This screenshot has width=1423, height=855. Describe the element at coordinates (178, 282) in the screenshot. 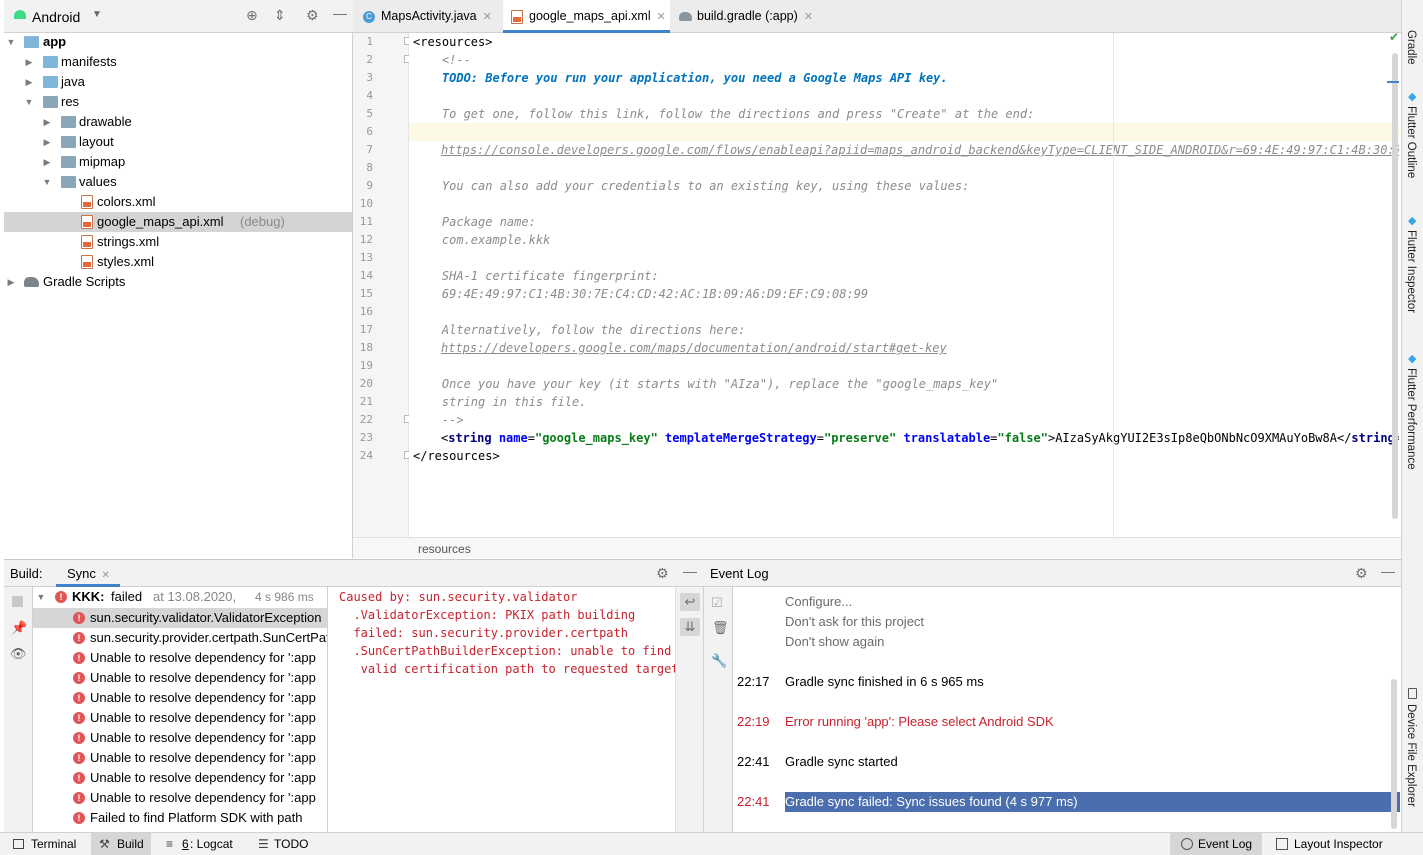

I see `tree-item-gradle-scripts: ▶ Gradle Scripts` at that location.